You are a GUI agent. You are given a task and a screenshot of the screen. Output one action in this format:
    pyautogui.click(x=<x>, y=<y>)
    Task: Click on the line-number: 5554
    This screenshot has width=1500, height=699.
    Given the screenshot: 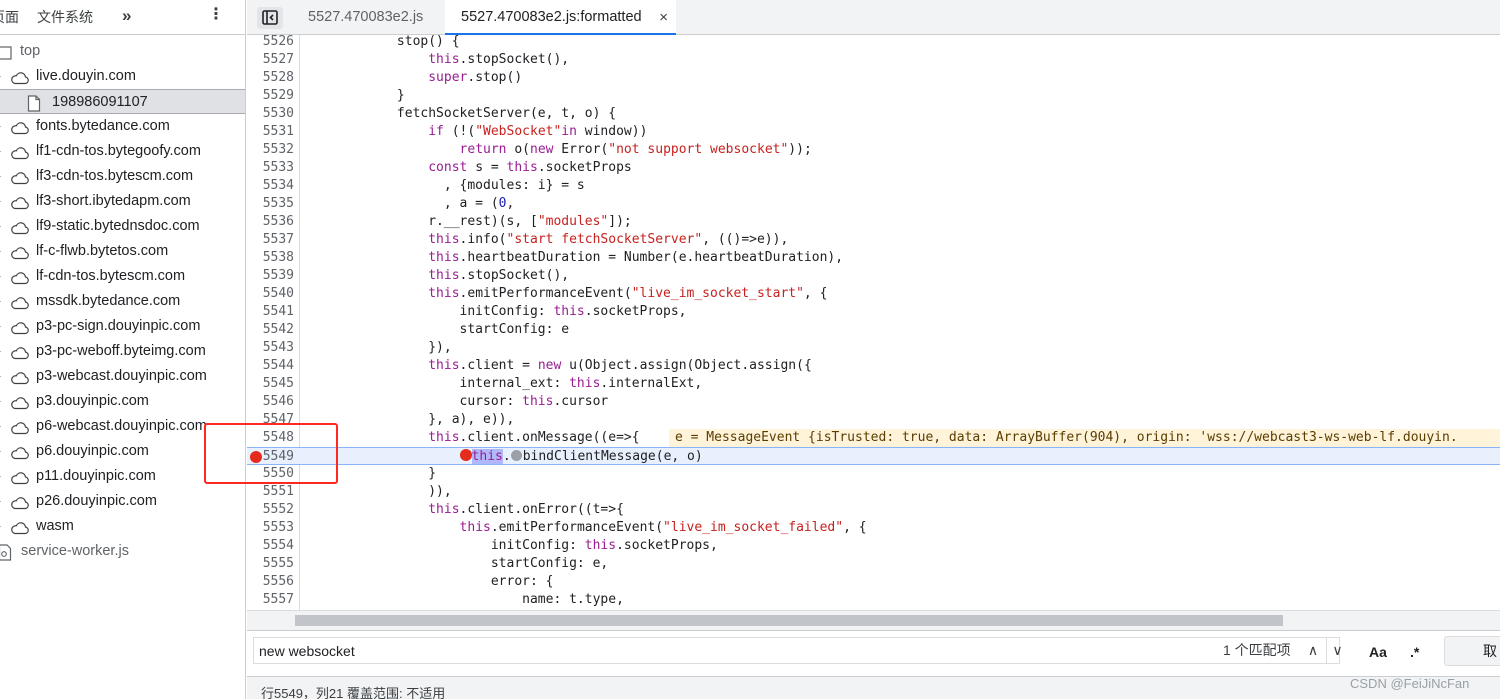 What is the action you would take?
    pyautogui.click(x=270, y=546)
    